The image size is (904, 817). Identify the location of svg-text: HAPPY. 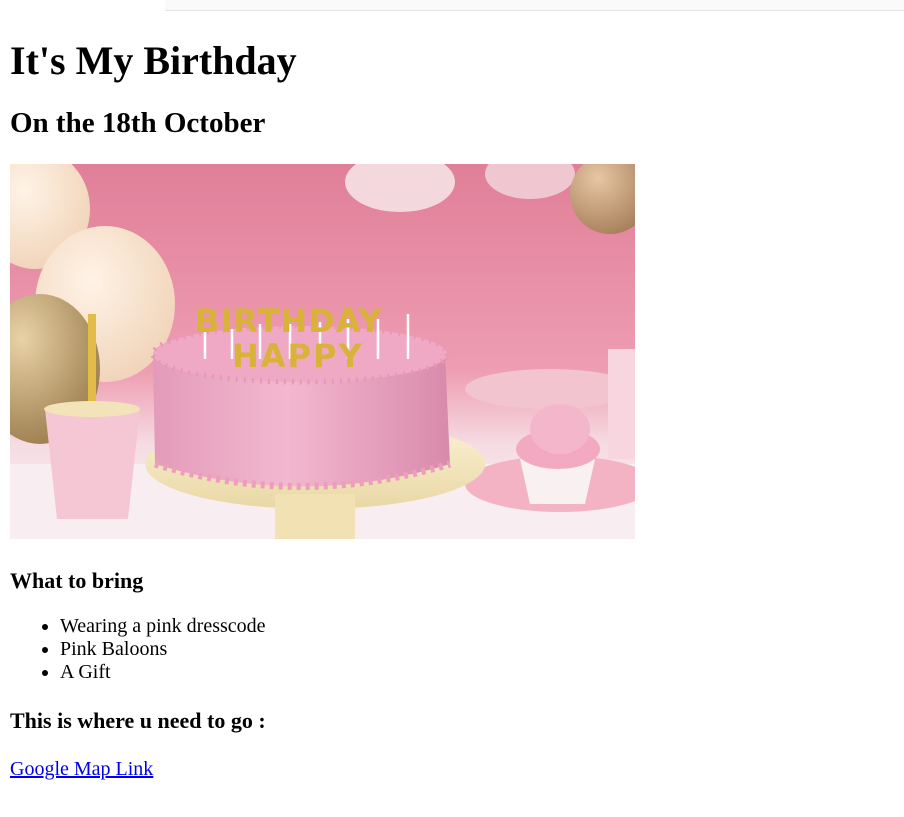
(298, 356).